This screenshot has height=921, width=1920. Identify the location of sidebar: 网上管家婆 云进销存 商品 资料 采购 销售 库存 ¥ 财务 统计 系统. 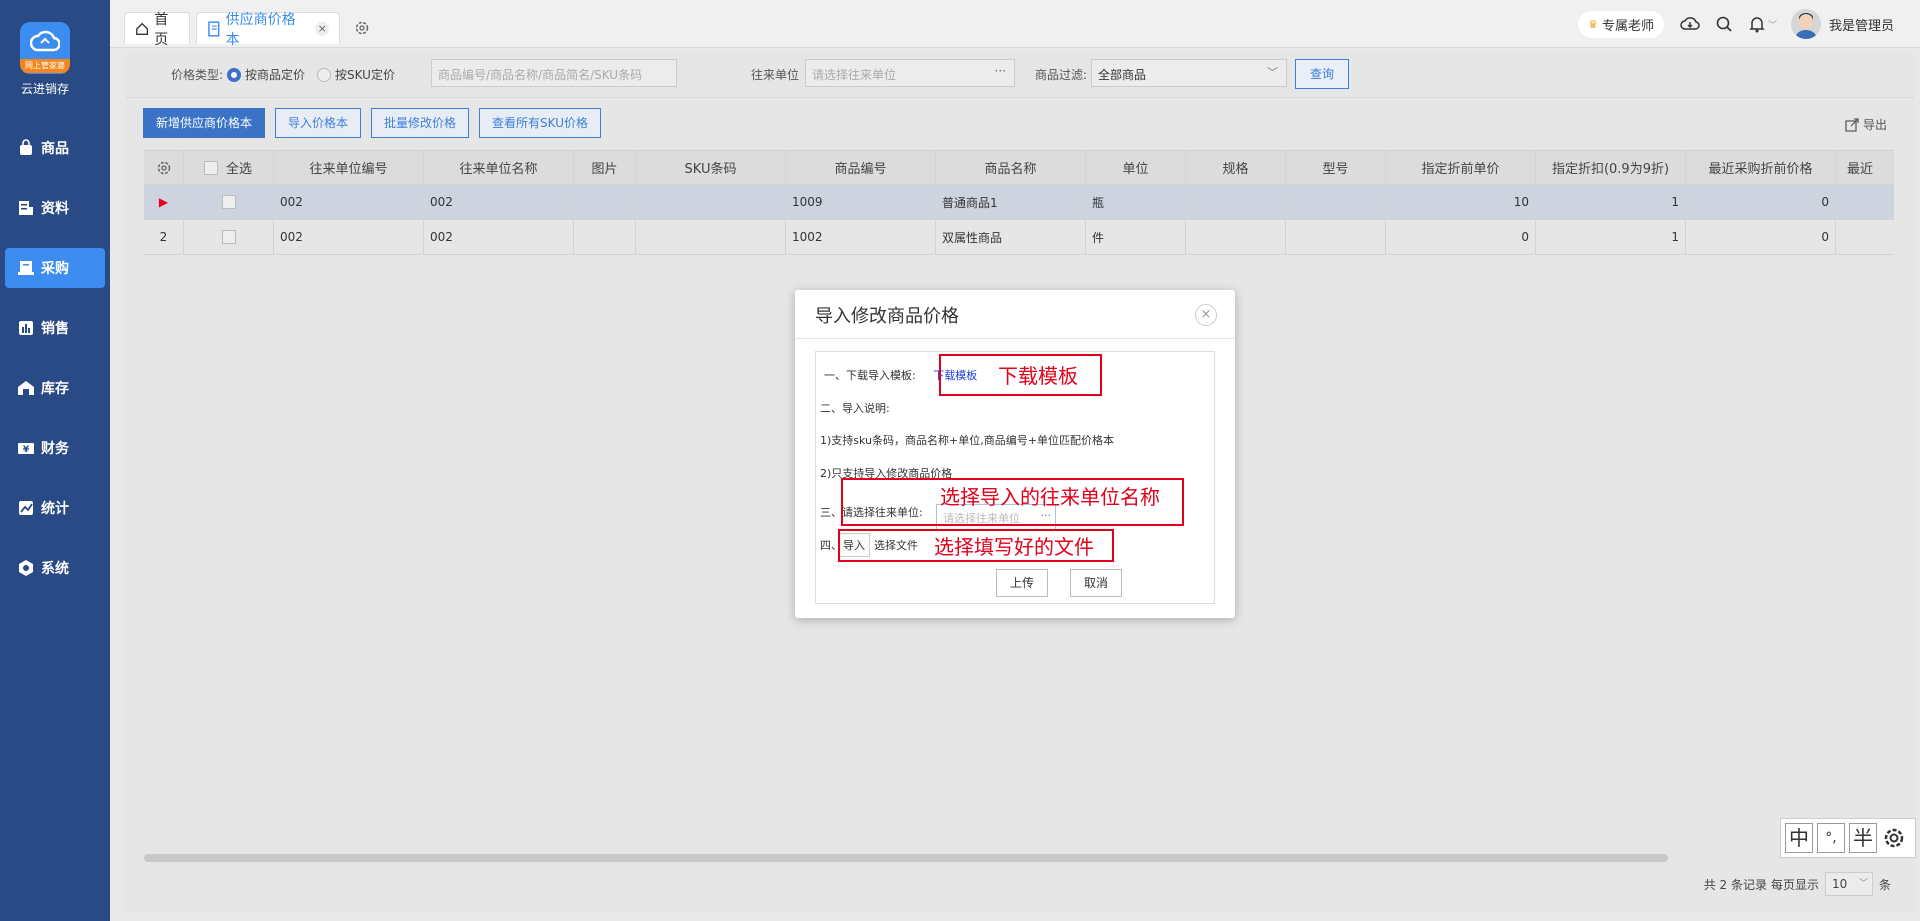
(55, 460).